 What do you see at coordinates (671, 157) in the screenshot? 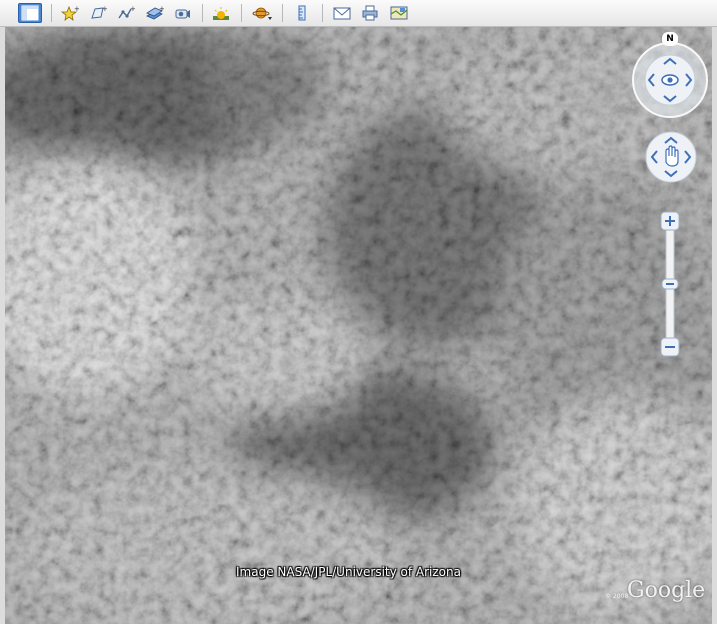
I see `move-control` at bounding box center [671, 157].